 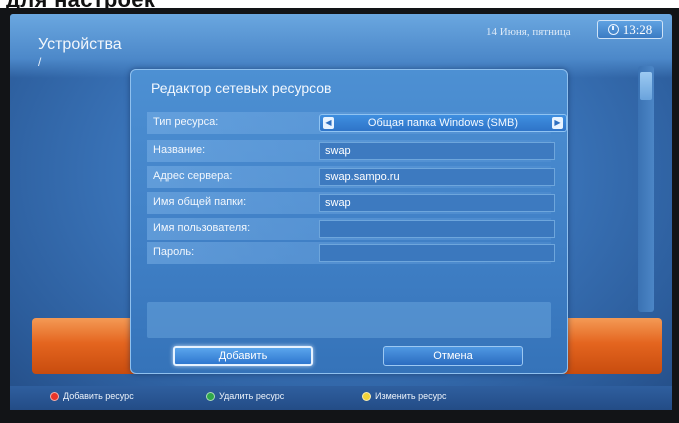 I want to click on cancel-button: Отмена, so click(x=453, y=356).